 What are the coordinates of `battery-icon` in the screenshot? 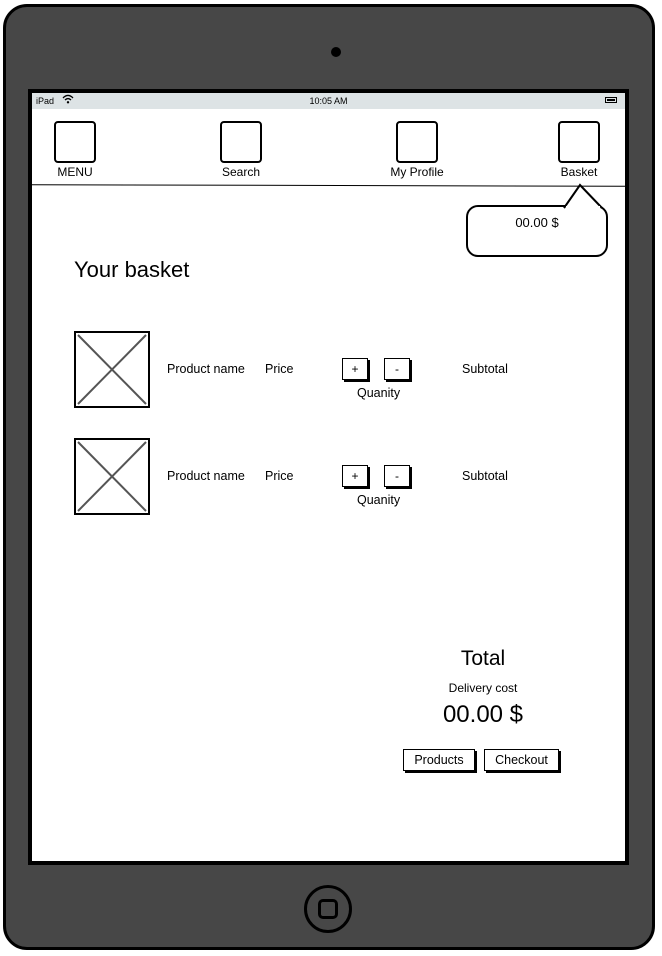 It's located at (611, 100).